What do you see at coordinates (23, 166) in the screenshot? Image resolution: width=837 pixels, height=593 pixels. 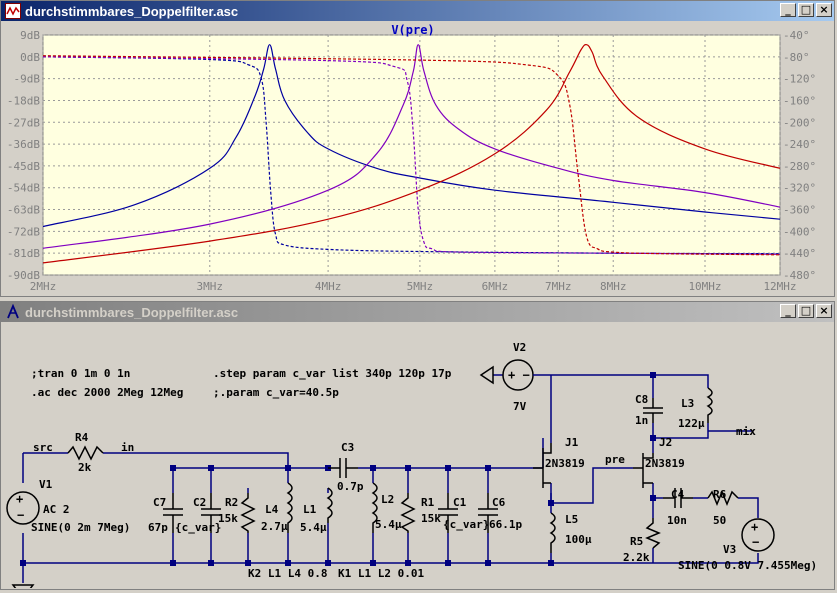 I see `y-tick-label: -45dB` at bounding box center [23, 166].